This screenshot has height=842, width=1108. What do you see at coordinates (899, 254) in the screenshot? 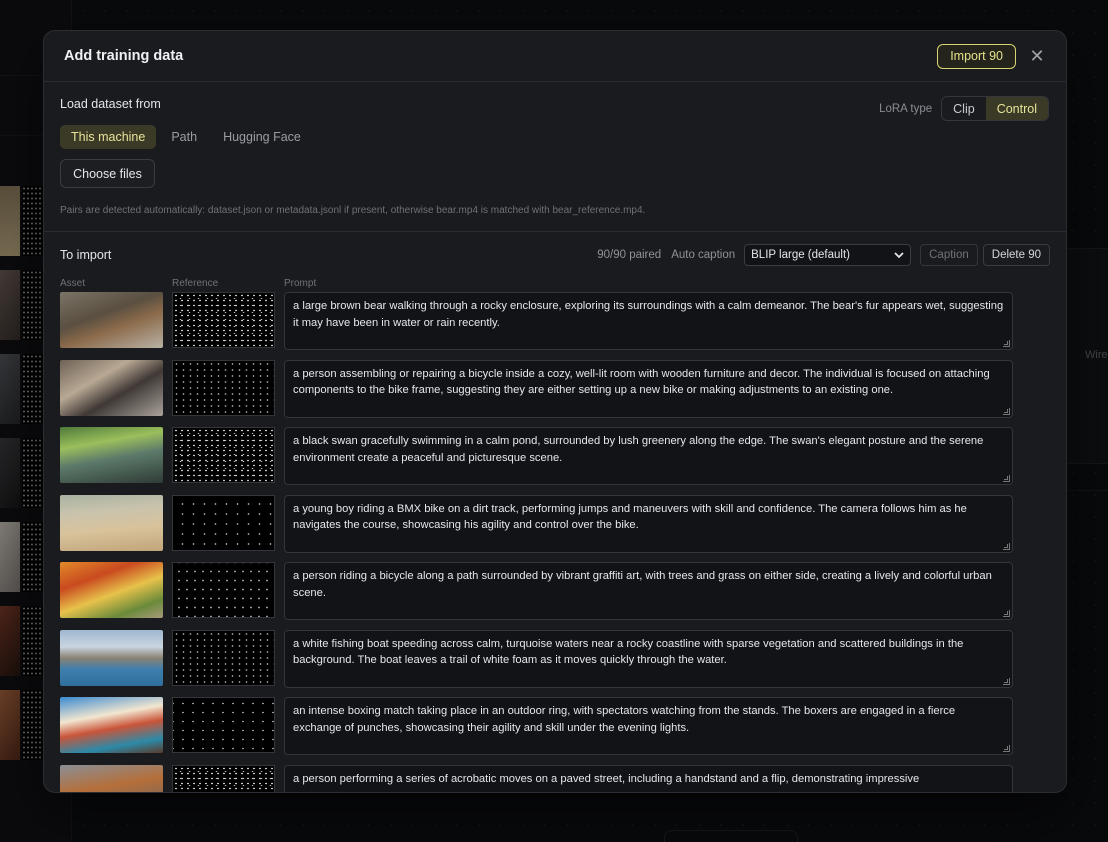
I see `chevron-down-icon` at bounding box center [899, 254].